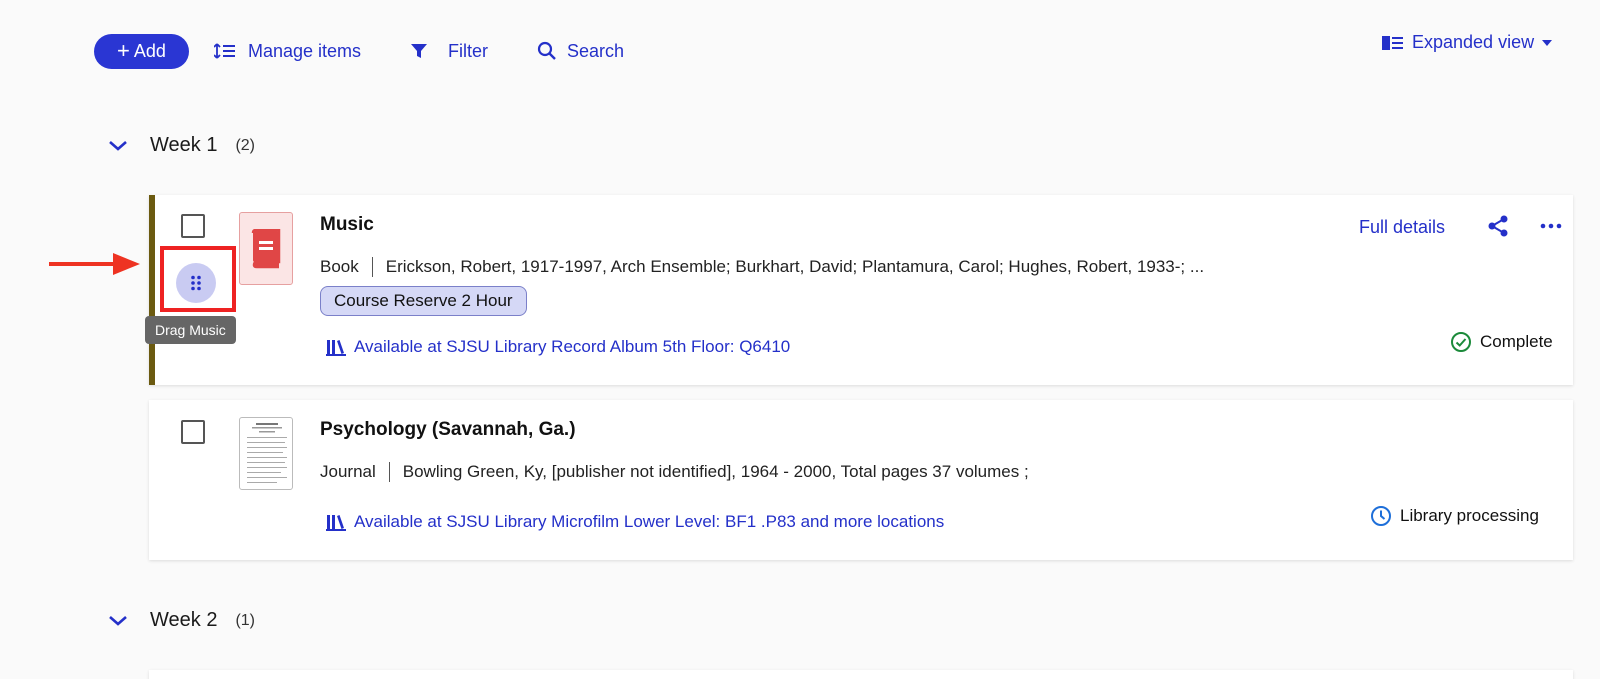  What do you see at coordinates (580, 51) in the screenshot?
I see `search-button: Search` at bounding box center [580, 51].